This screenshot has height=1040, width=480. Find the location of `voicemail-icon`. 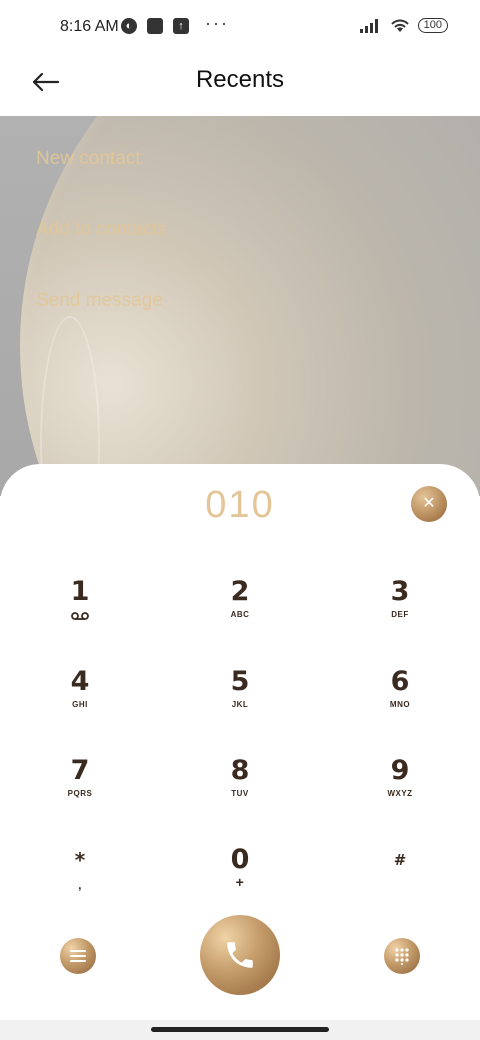

voicemail-icon is located at coordinates (80, 616).